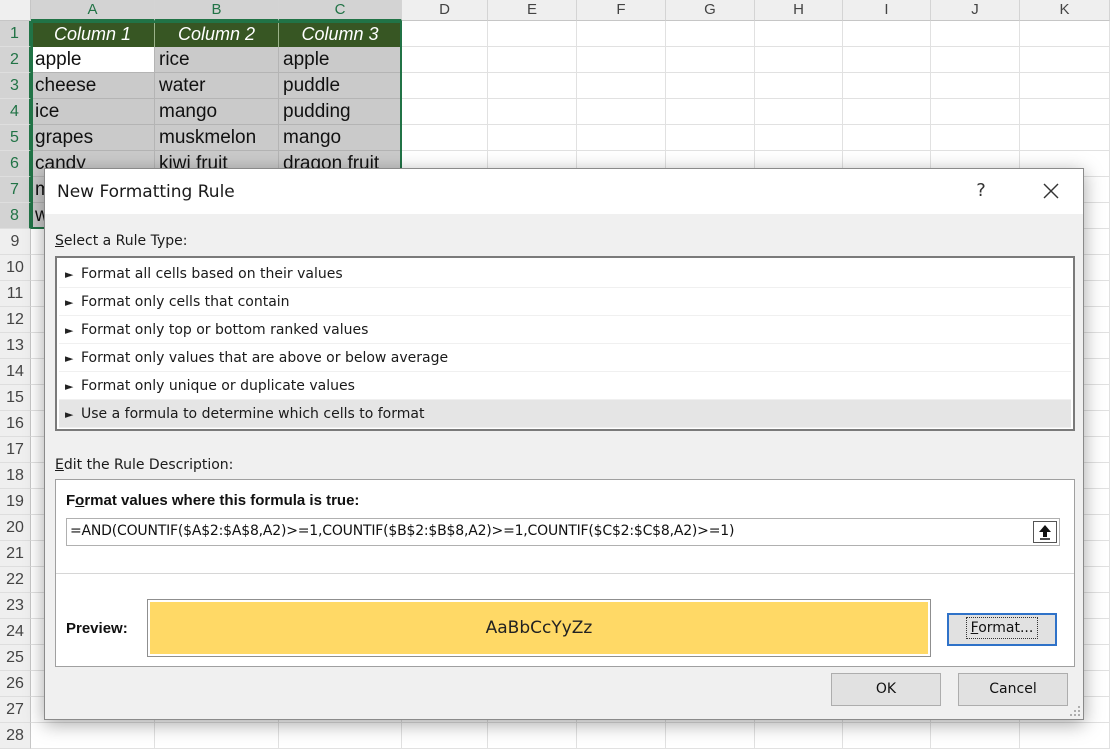 The height and width of the screenshot is (753, 1110). I want to click on row-header-5: 5, so click(15, 138).